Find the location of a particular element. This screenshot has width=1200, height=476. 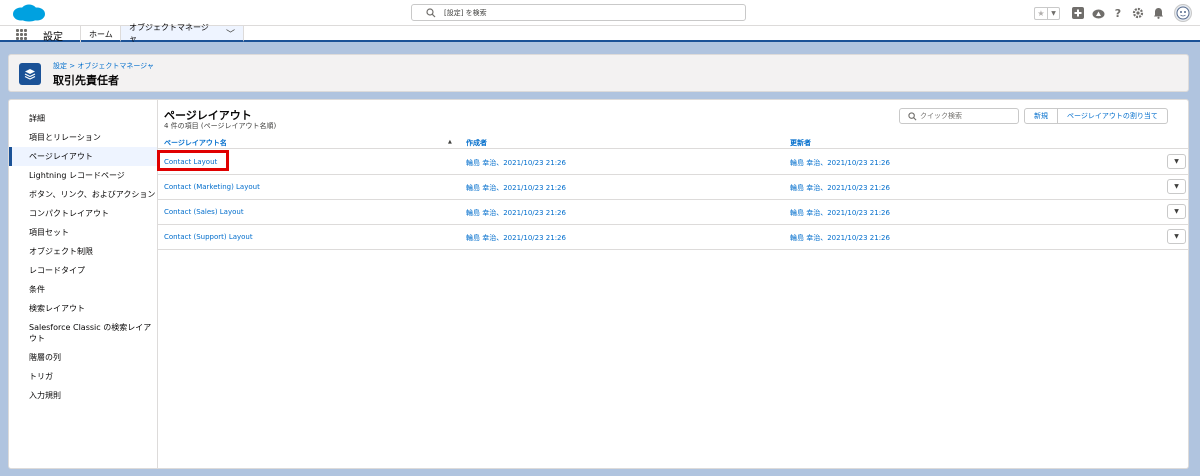

favorites-group: ★ ▼ is located at coordinates (1047, 13).